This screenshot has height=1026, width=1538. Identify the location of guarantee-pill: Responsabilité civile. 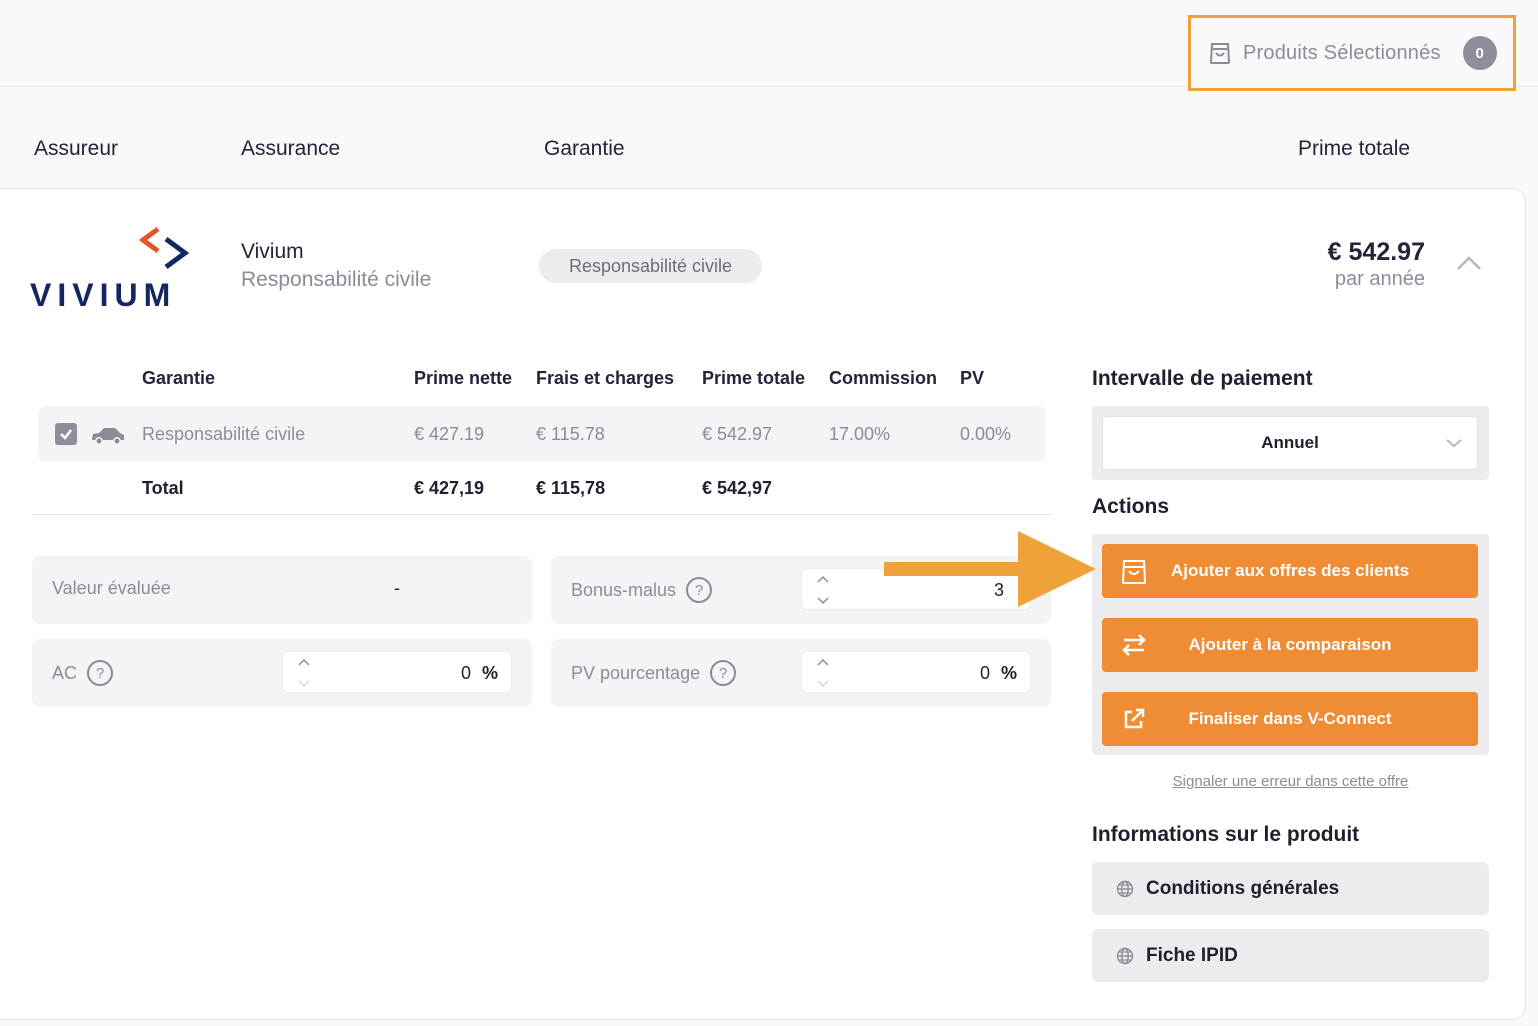
(650, 266).